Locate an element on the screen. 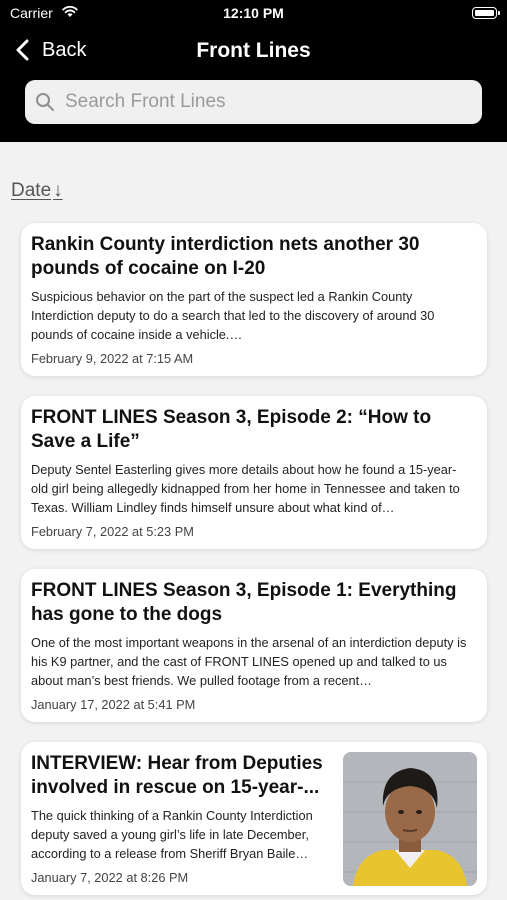 This screenshot has width=507, height=900. sort-label: Date is located at coordinates (31, 190).